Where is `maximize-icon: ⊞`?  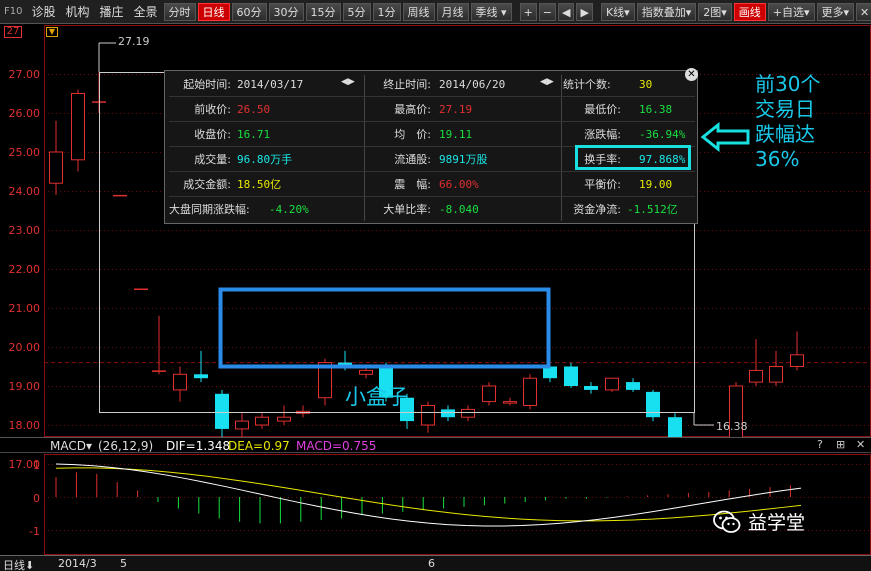 maximize-icon: ⊞ is located at coordinates (840, 444).